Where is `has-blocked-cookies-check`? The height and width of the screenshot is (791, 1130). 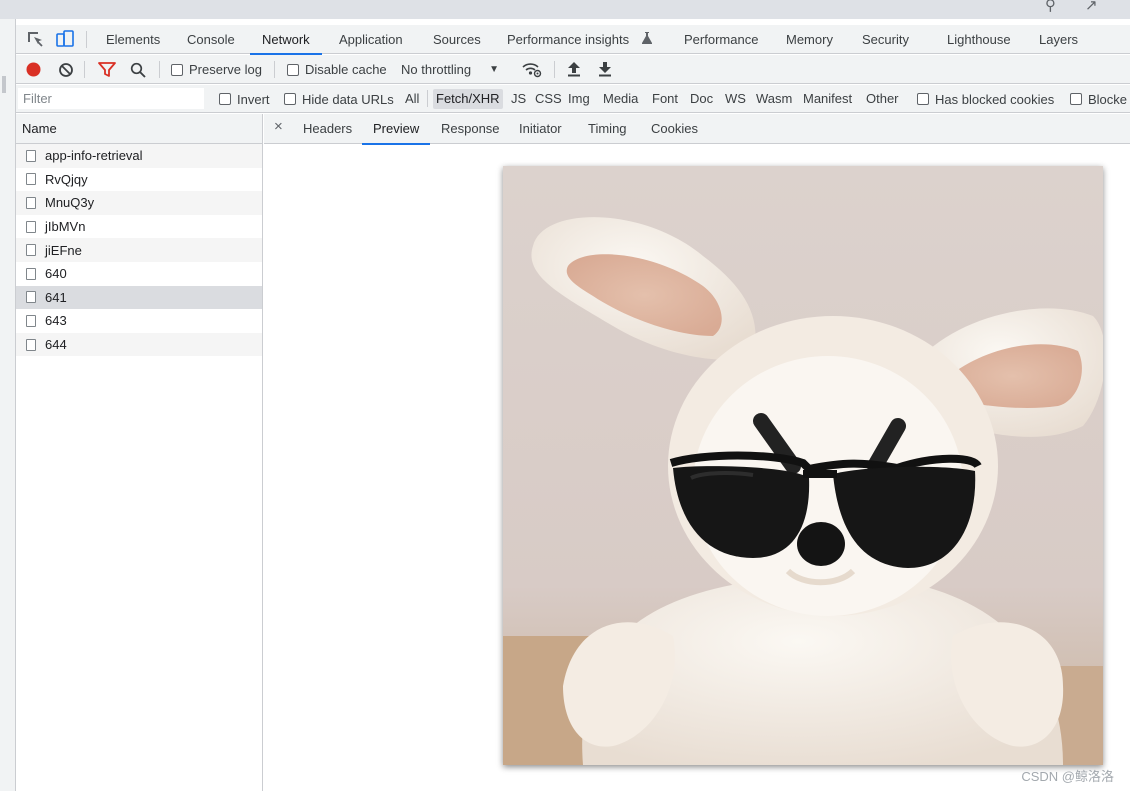
has-blocked-cookies-check is located at coordinates (923, 99).